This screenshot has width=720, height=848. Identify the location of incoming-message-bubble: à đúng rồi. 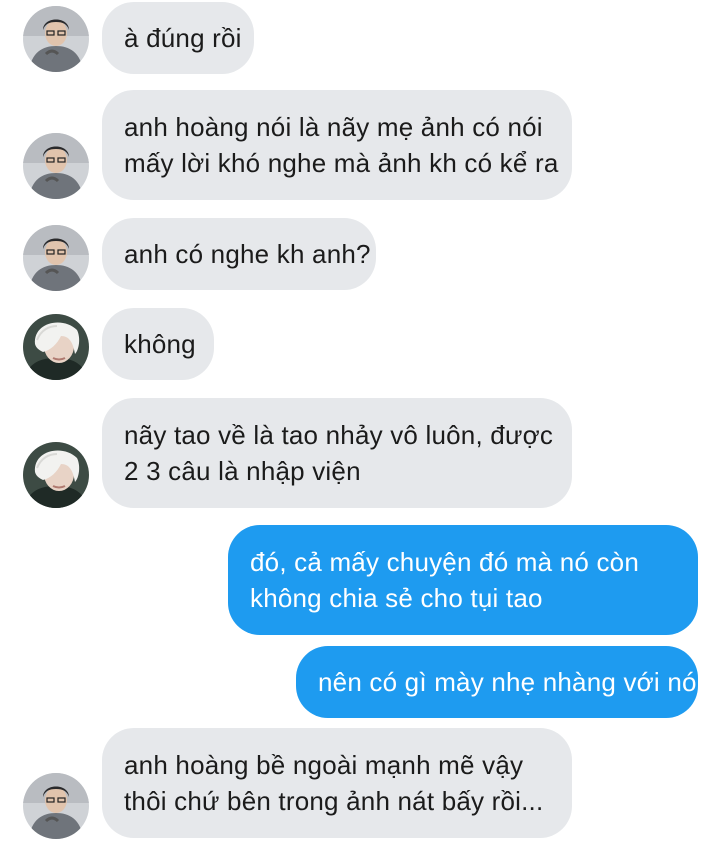
(178, 38).